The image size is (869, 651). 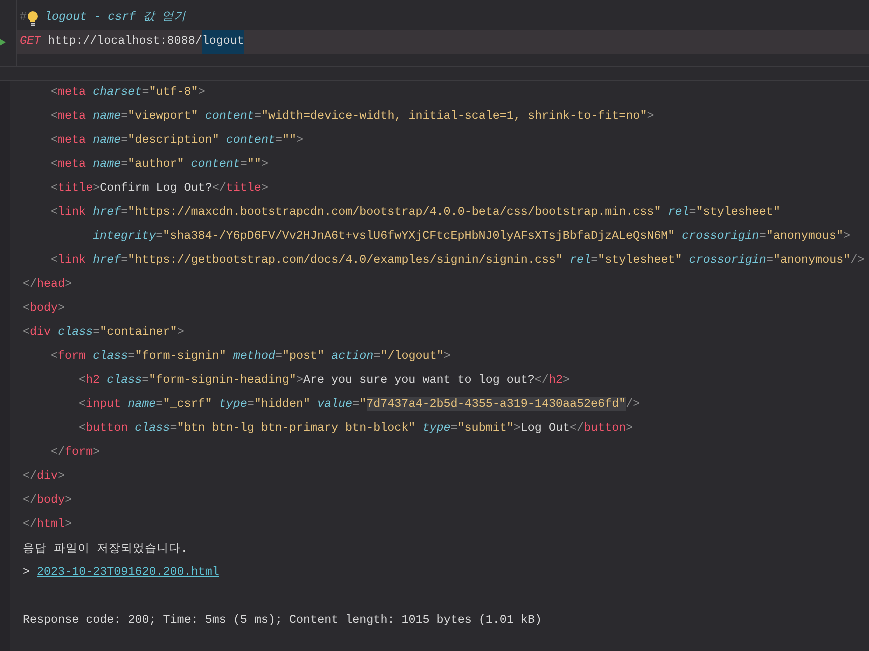 I want to click on code-line: integrity="sha384-/Y6pD6FV/Vv2HJnA6t+vslU6fwYXjCFtcEpHbNJ0lyAFsXTsjBbfaDjzALeQsN6M" crossorigin="anonymous">, so click(x=471, y=237).